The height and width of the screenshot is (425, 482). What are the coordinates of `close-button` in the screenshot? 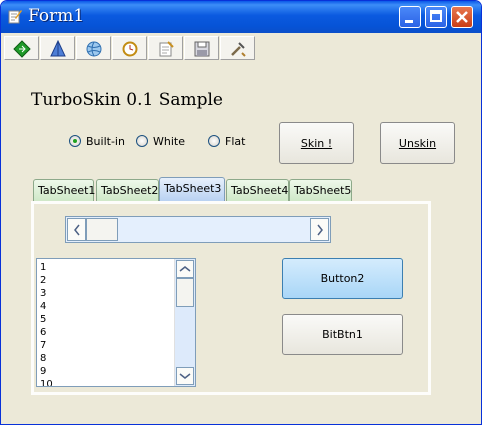 It's located at (462, 17).